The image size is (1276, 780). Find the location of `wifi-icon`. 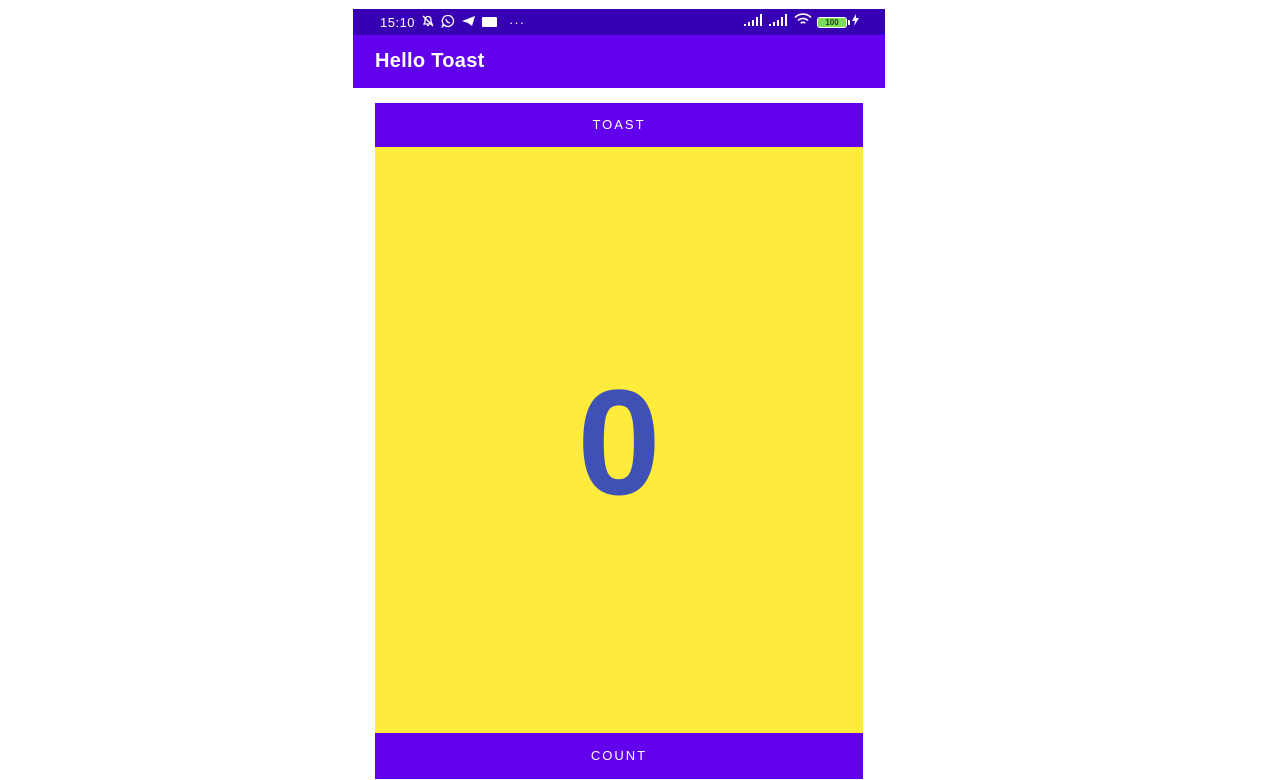

wifi-icon is located at coordinates (803, 22).